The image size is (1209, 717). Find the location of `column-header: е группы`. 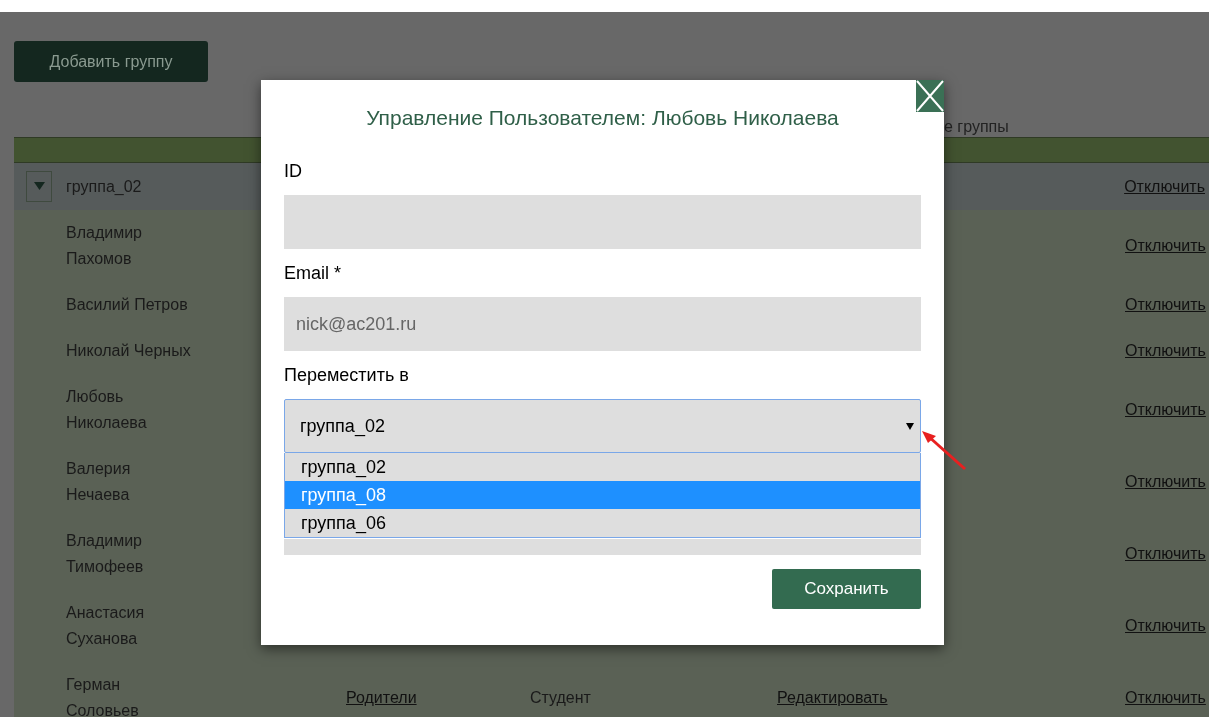

column-header: е группы is located at coordinates (976, 127).